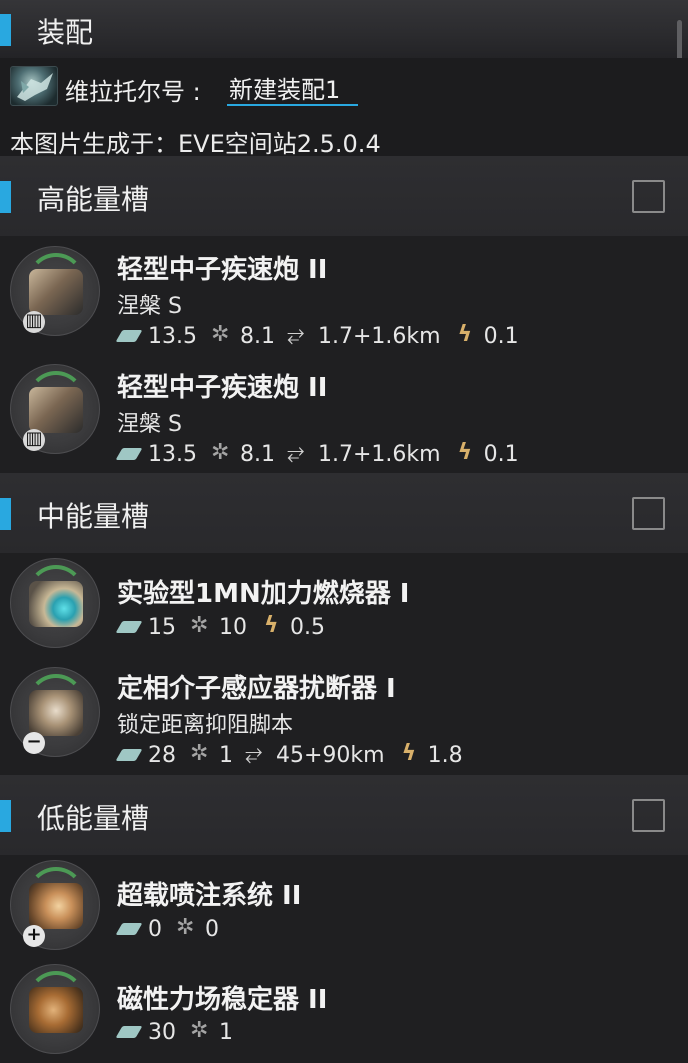 This screenshot has width=688, height=1063. Describe the element at coordinates (330, 755) in the screenshot. I see `range-value: 45+90km` at that location.